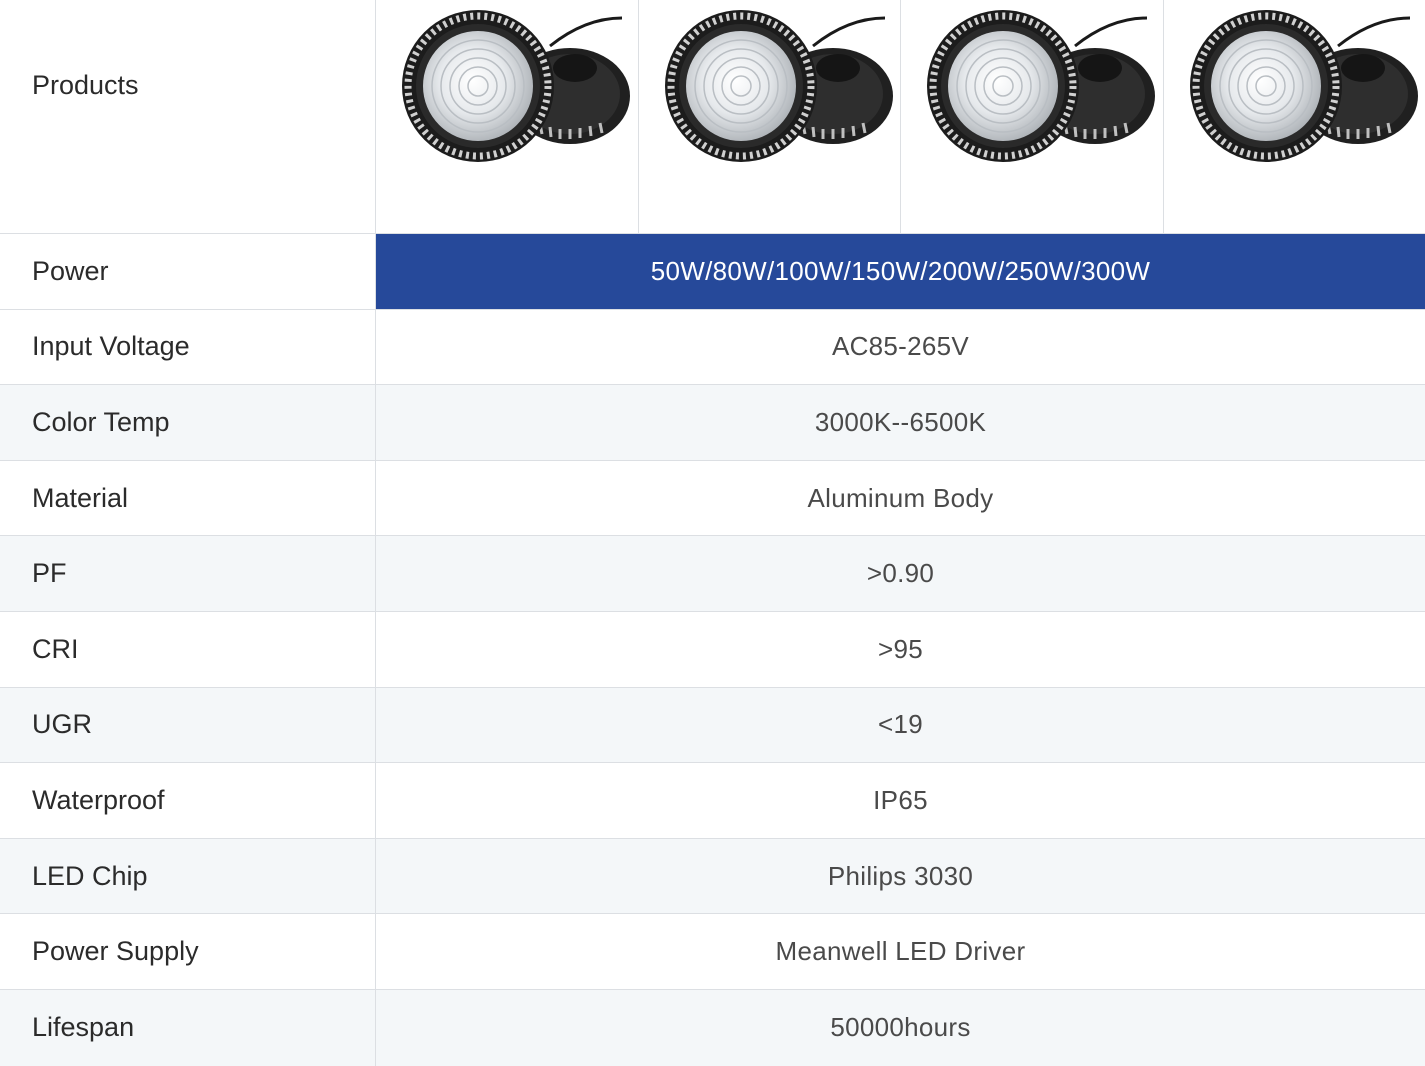 The height and width of the screenshot is (1066, 1425). Describe the element at coordinates (188, 271) in the screenshot. I see `spec-label: Power` at that location.